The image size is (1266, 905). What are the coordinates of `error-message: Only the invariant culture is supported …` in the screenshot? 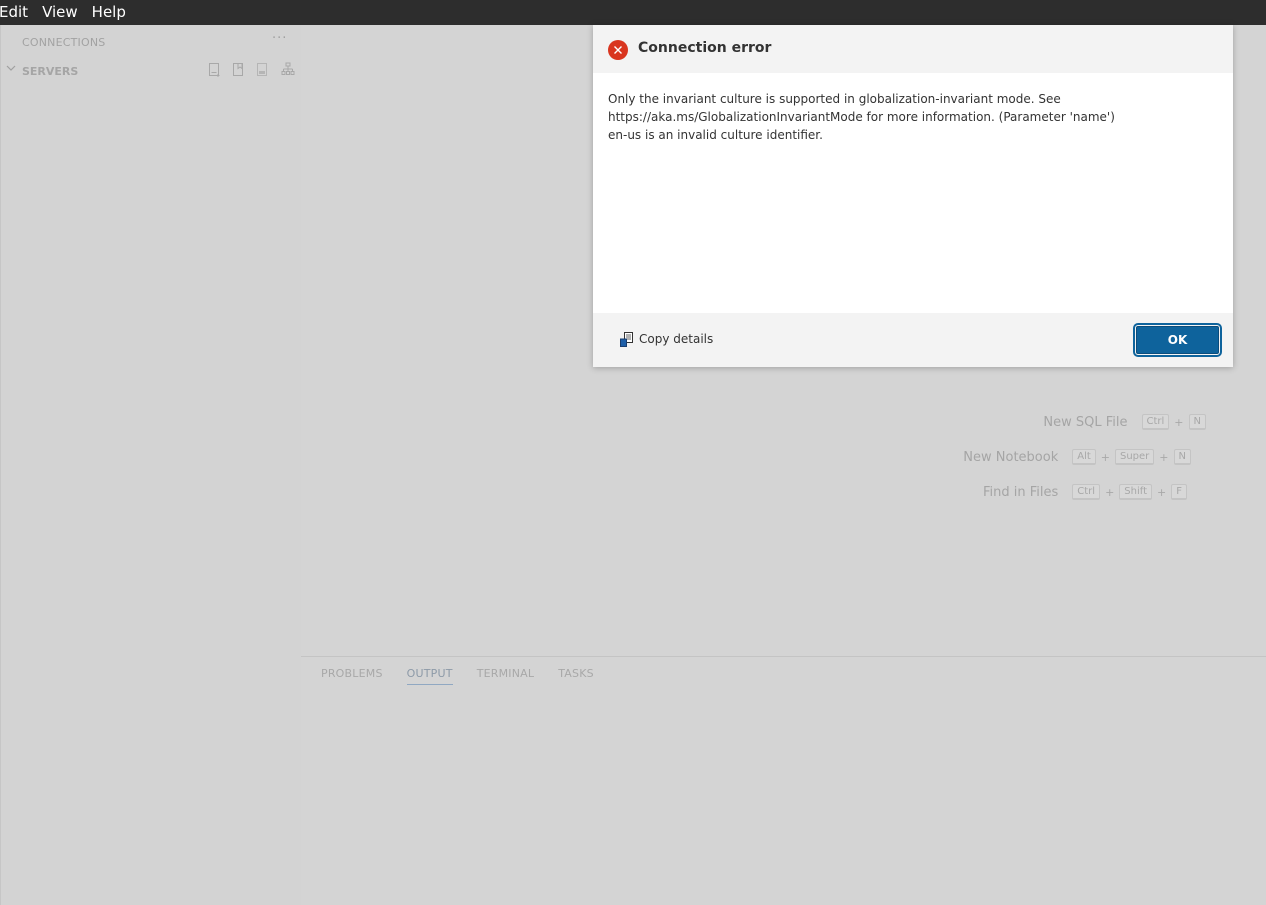 It's located at (908, 117).